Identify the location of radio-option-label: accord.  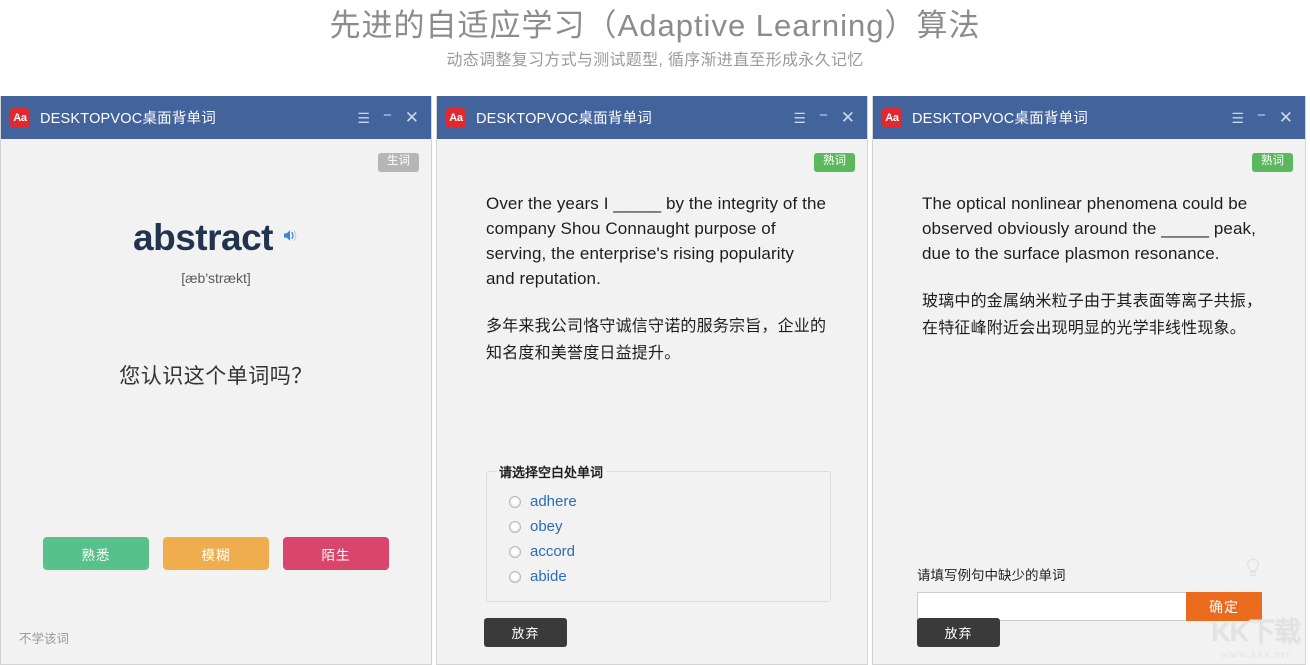
(553, 551).